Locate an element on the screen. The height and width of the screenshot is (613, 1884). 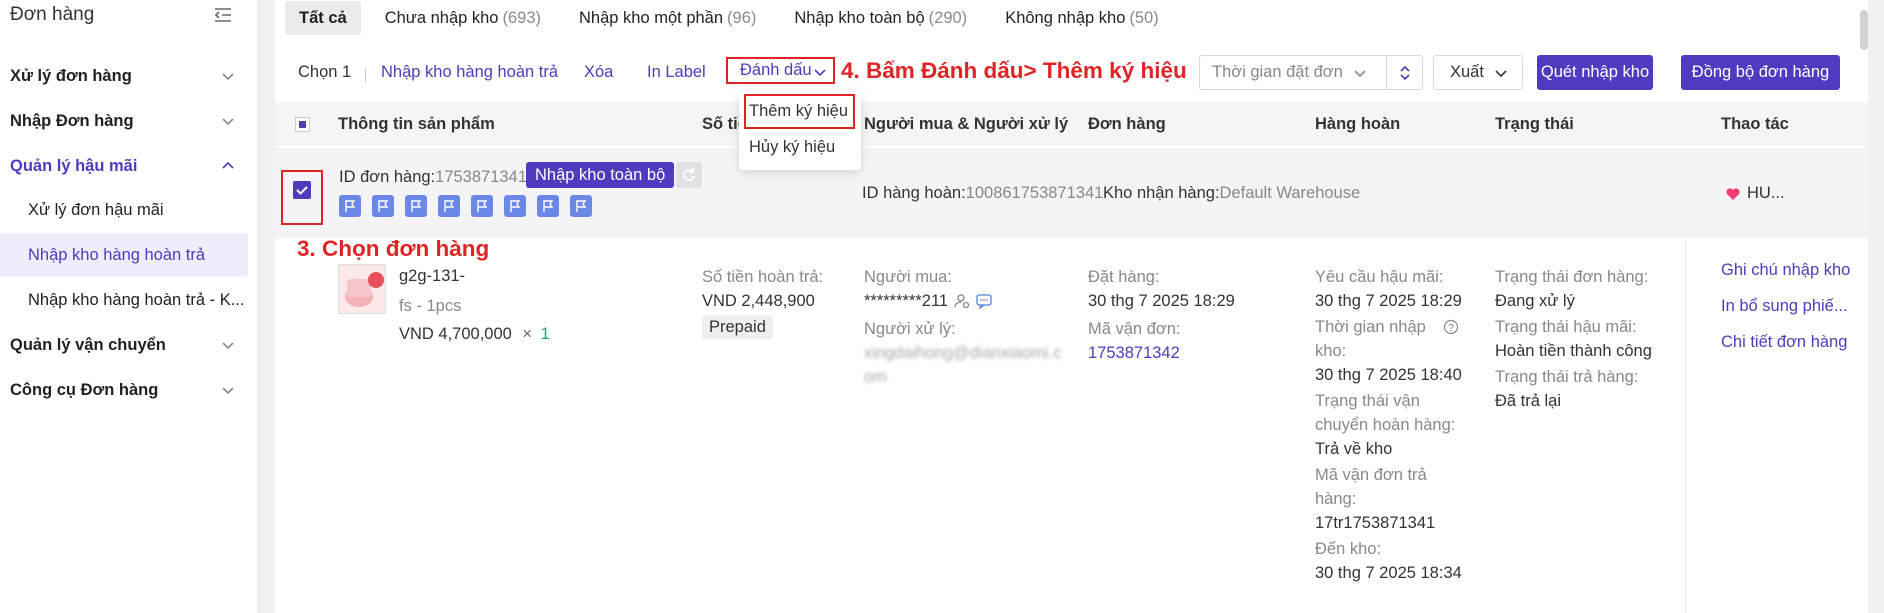
stockin-time-label-2: kho: is located at coordinates (1331, 351).